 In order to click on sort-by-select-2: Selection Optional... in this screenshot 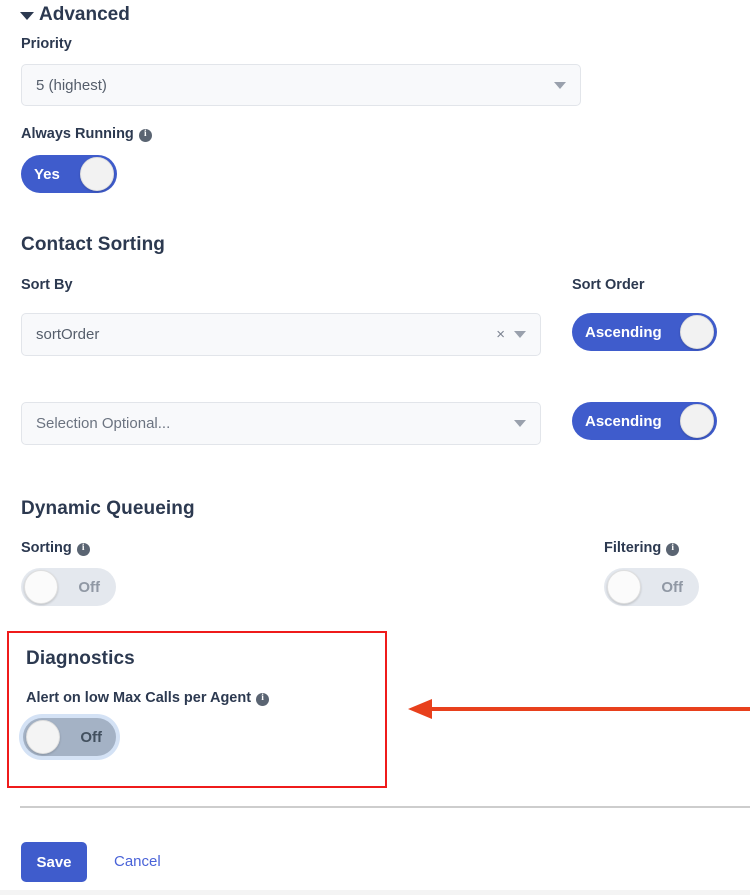, I will do `click(281, 423)`.